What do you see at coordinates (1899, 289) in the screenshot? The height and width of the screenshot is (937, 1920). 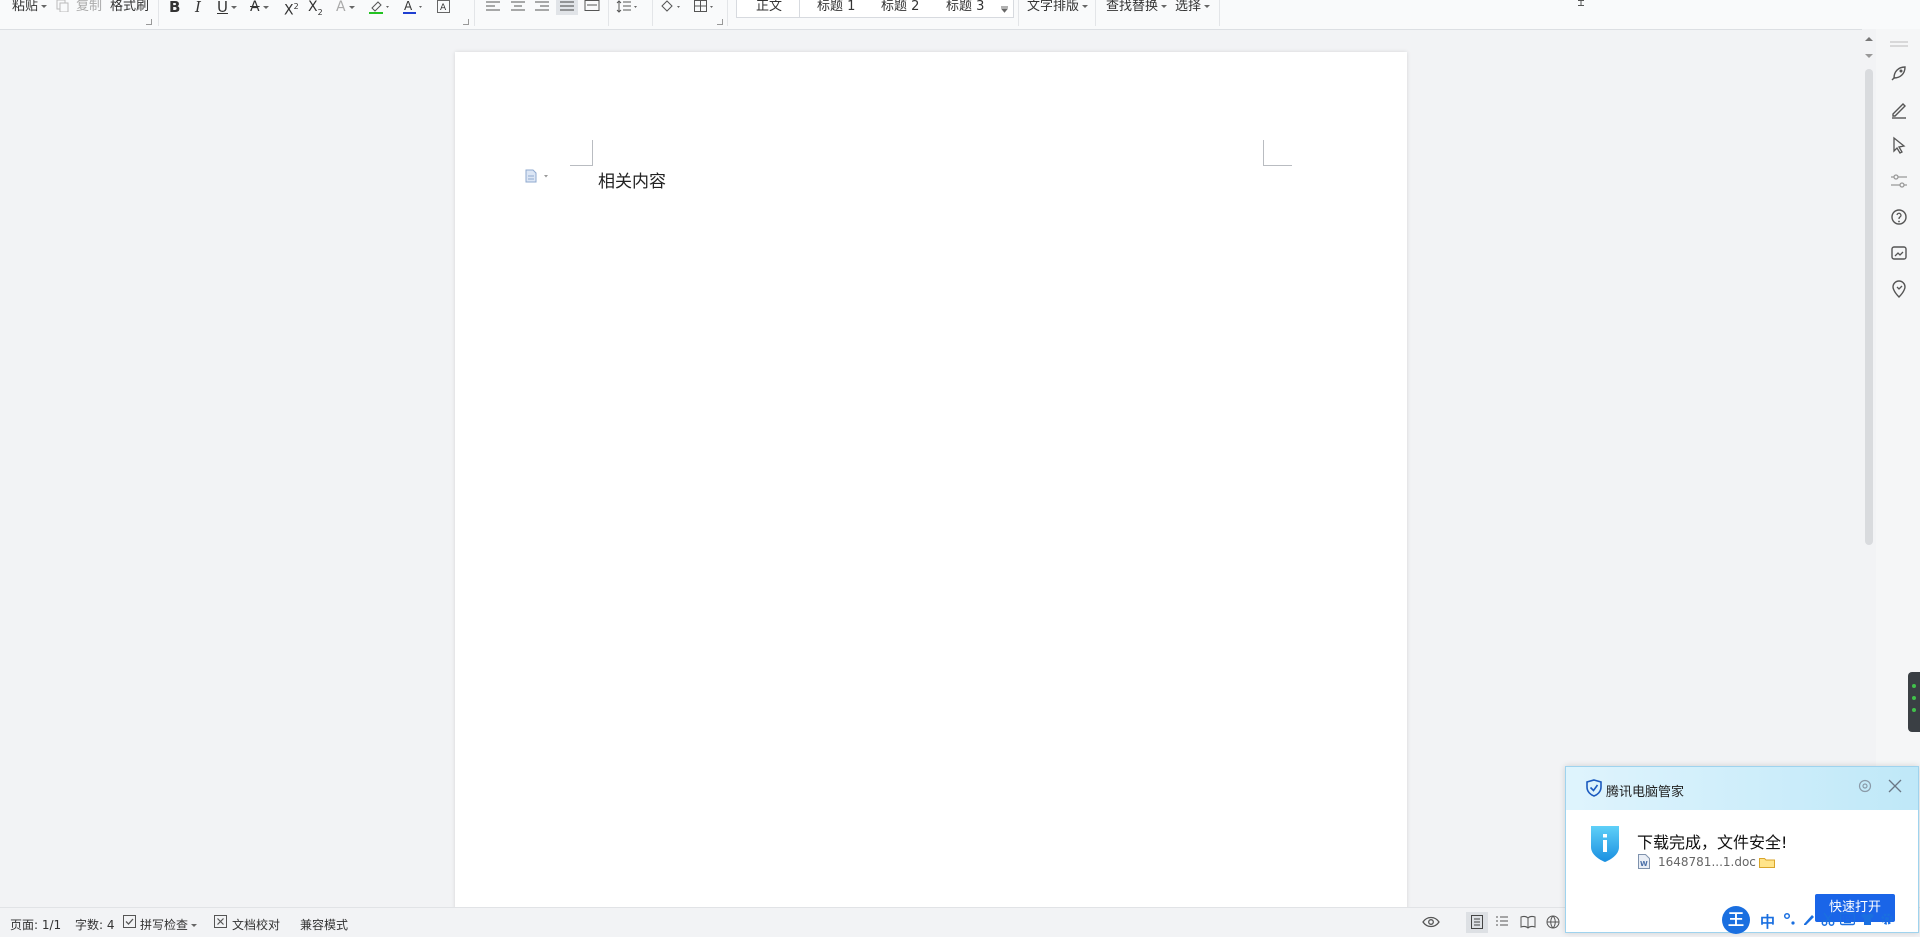 I see `location-pin-icon` at bounding box center [1899, 289].